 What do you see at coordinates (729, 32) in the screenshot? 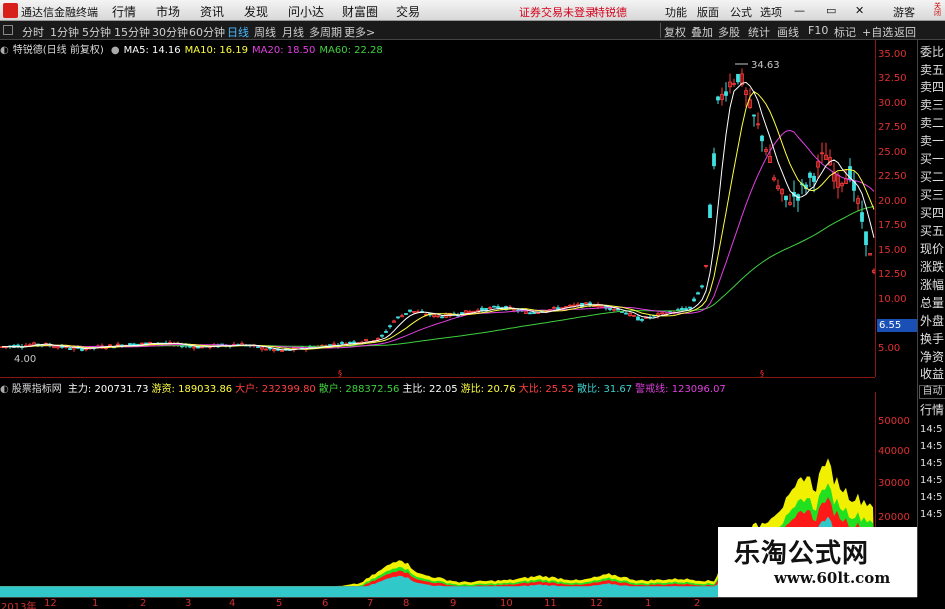
I see `multi-stock-button: 多股` at bounding box center [729, 32].